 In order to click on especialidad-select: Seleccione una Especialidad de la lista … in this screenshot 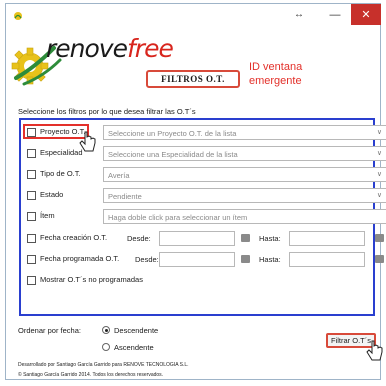, I will do `click(244, 153)`.